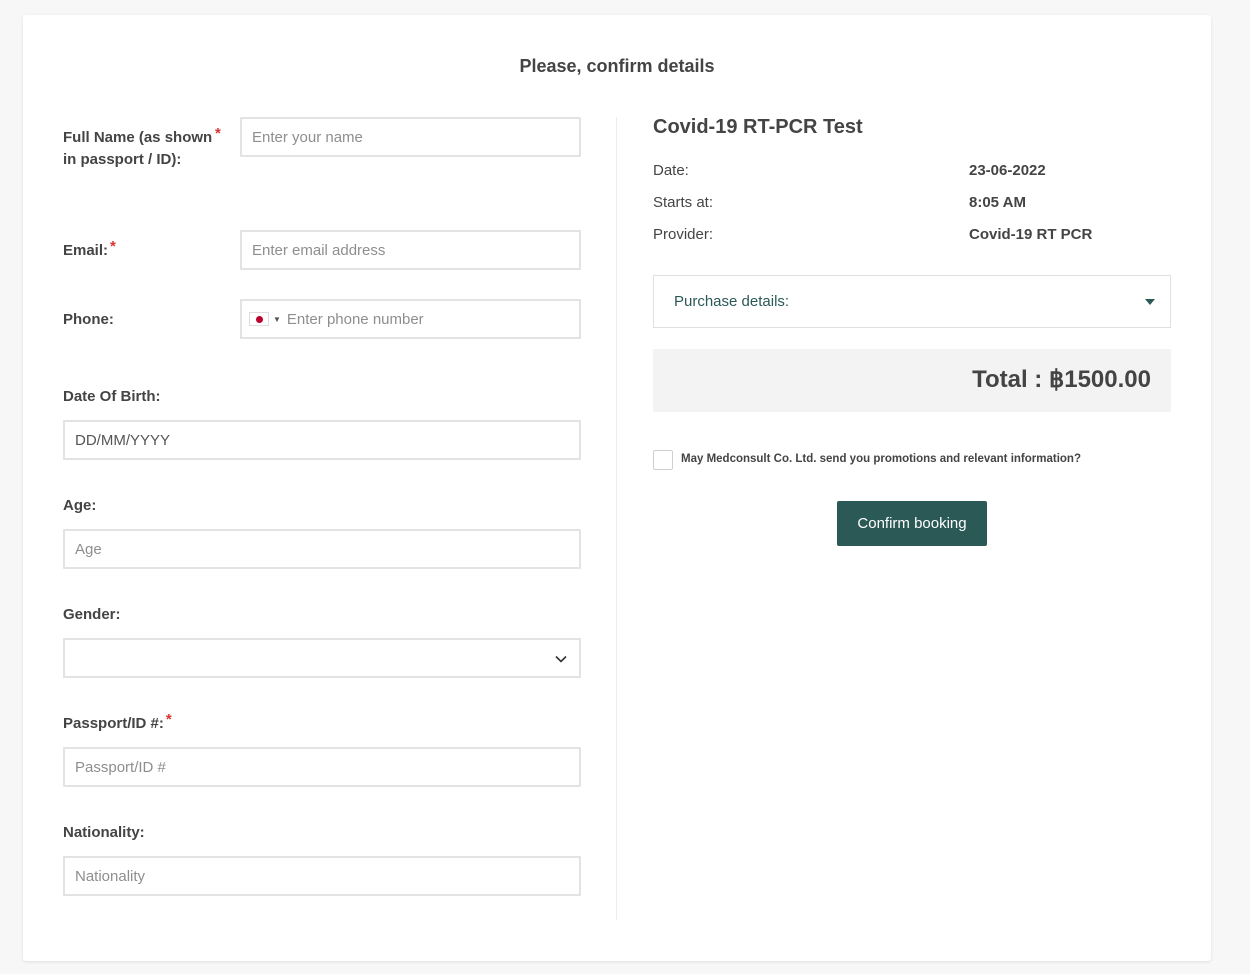  What do you see at coordinates (1007, 170) in the screenshot?
I see `detail-value-date: 23-06-2022` at bounding box center [1007, 170].